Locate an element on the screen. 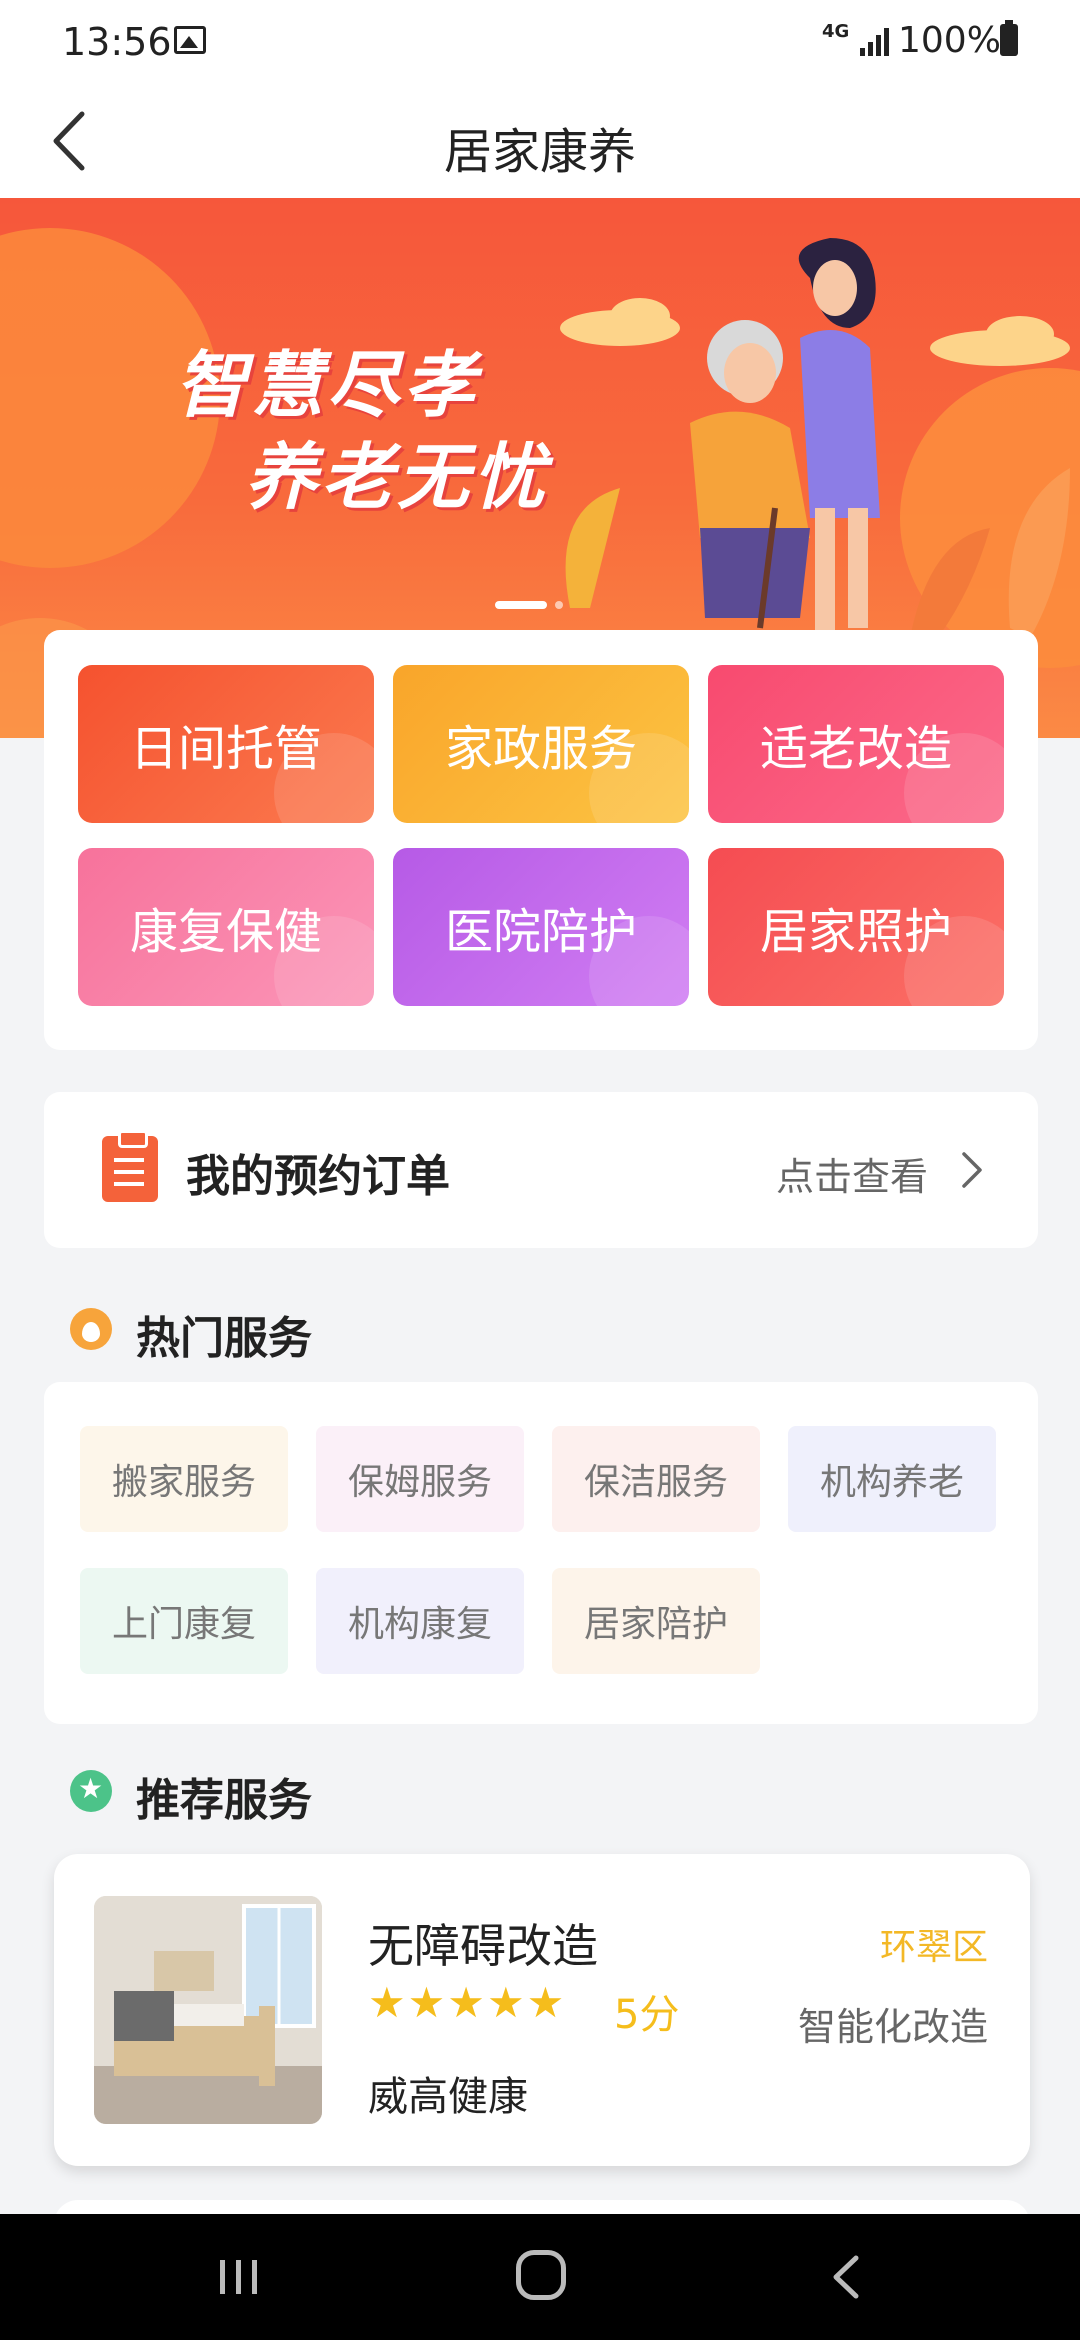  carousel-dot-active is located at coordinates (521, 605).